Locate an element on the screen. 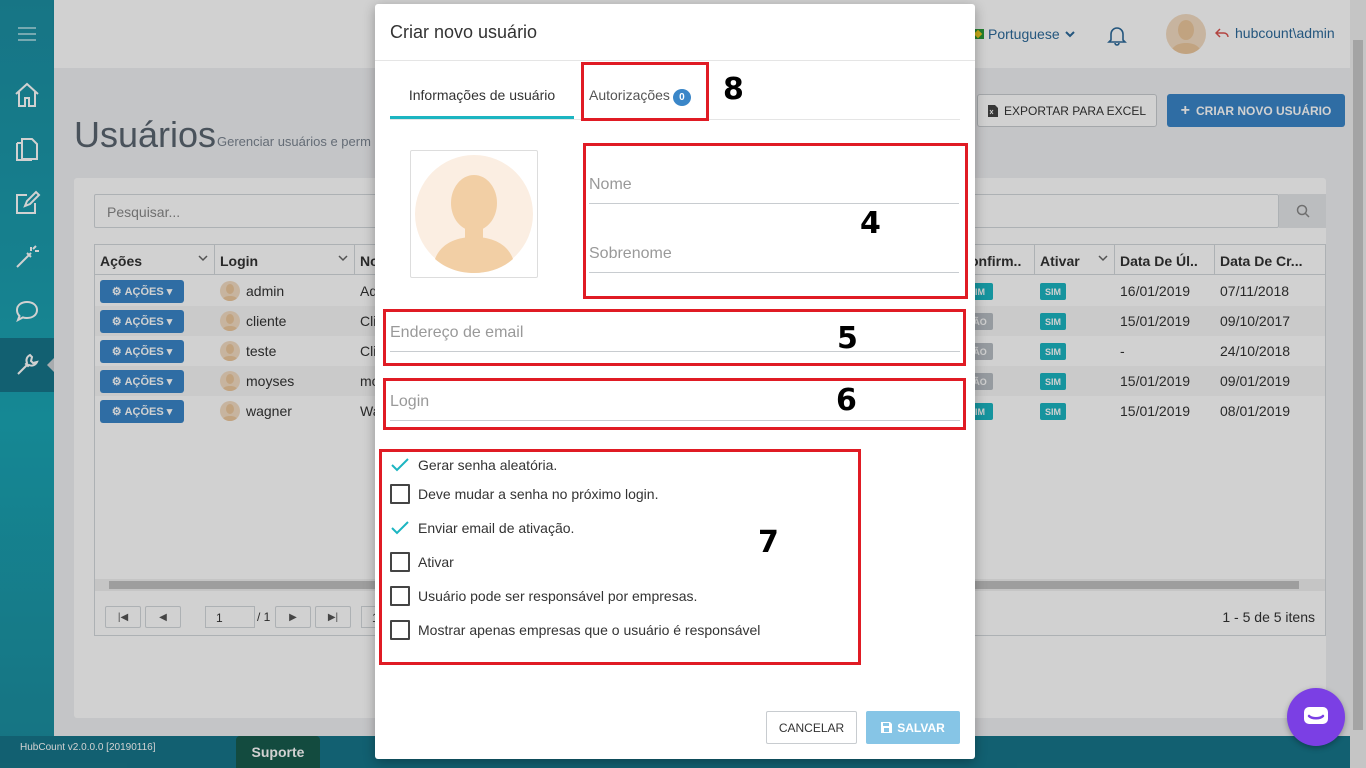 The width and height of the screenshot is (1366, 768). cancel-button: CANCELAR is located at coordinates (811, 727).